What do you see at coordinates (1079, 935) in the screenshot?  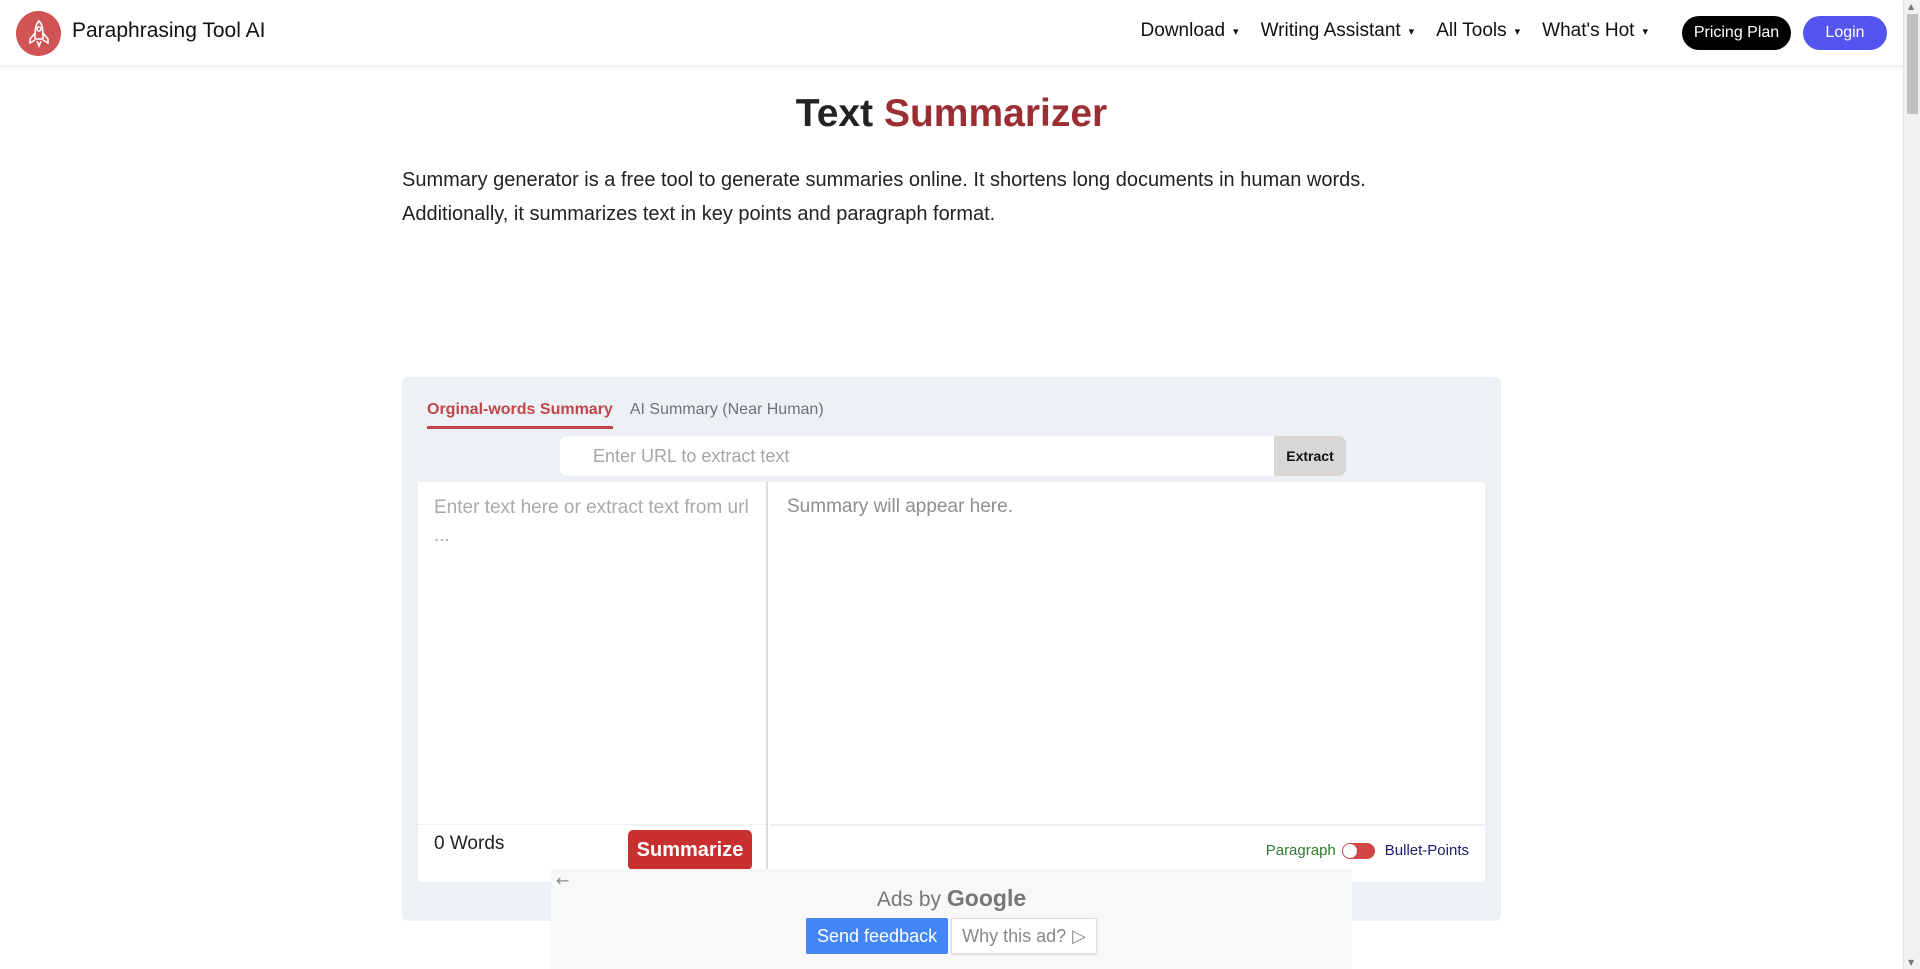 I see `adchoices-icon: ▷` at bounding box center [1079, 935].